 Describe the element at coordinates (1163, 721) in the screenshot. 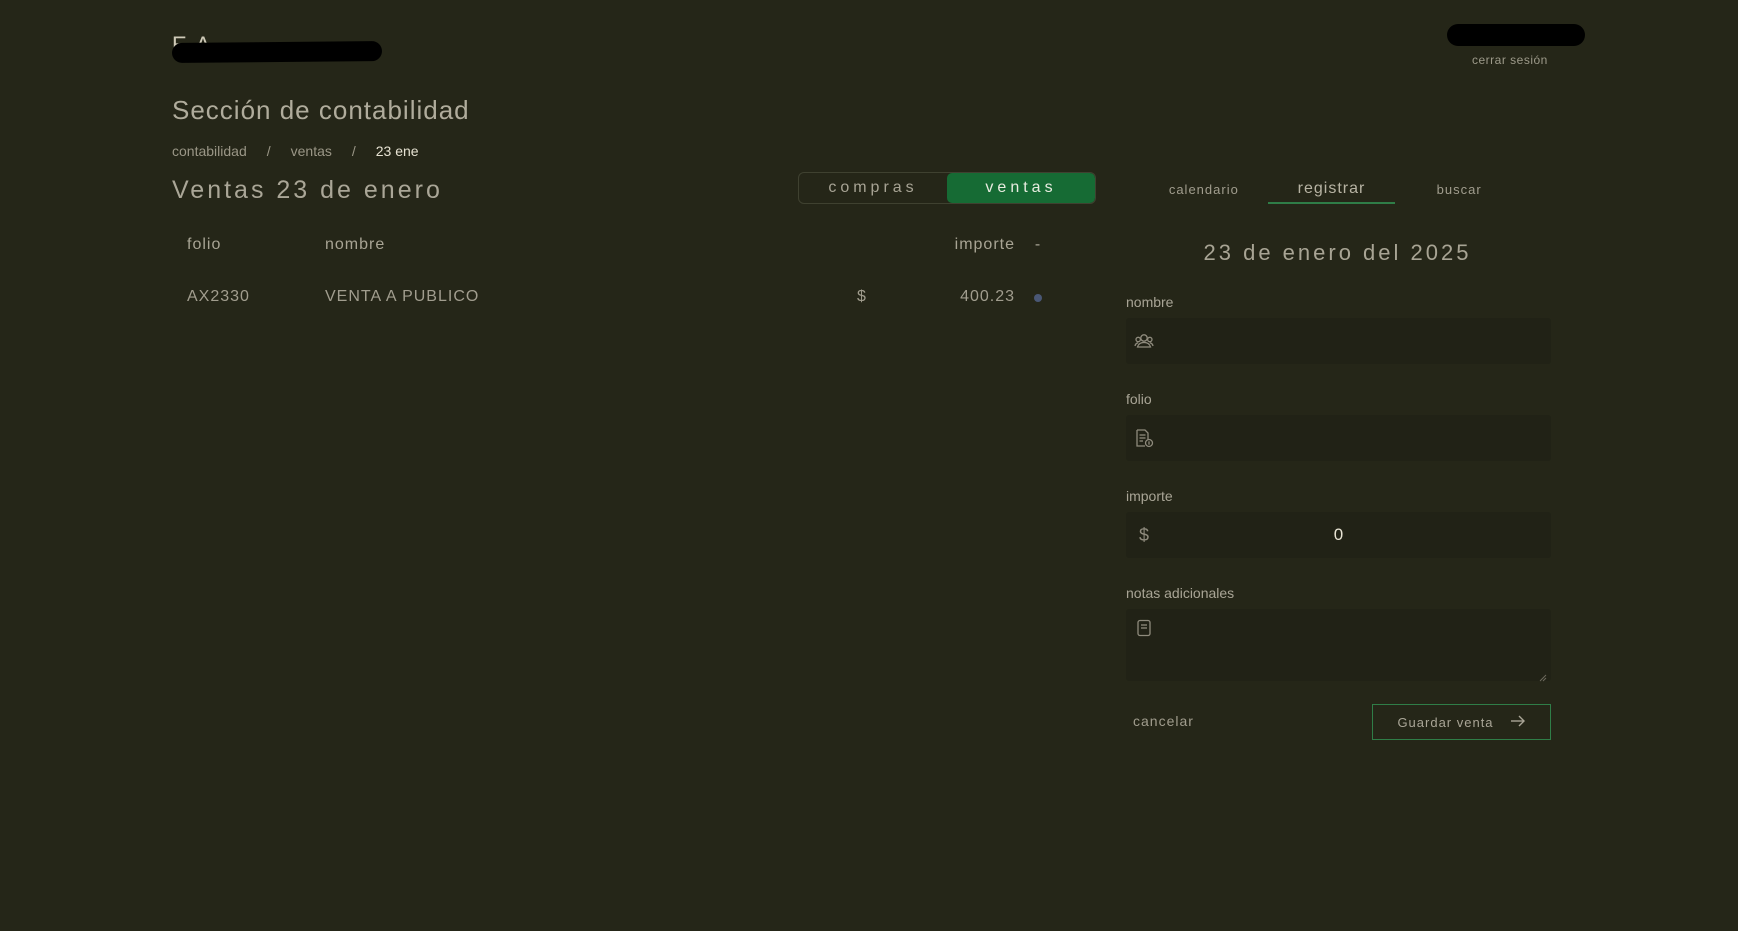

I see `cancel-button: cancelar` at that location.